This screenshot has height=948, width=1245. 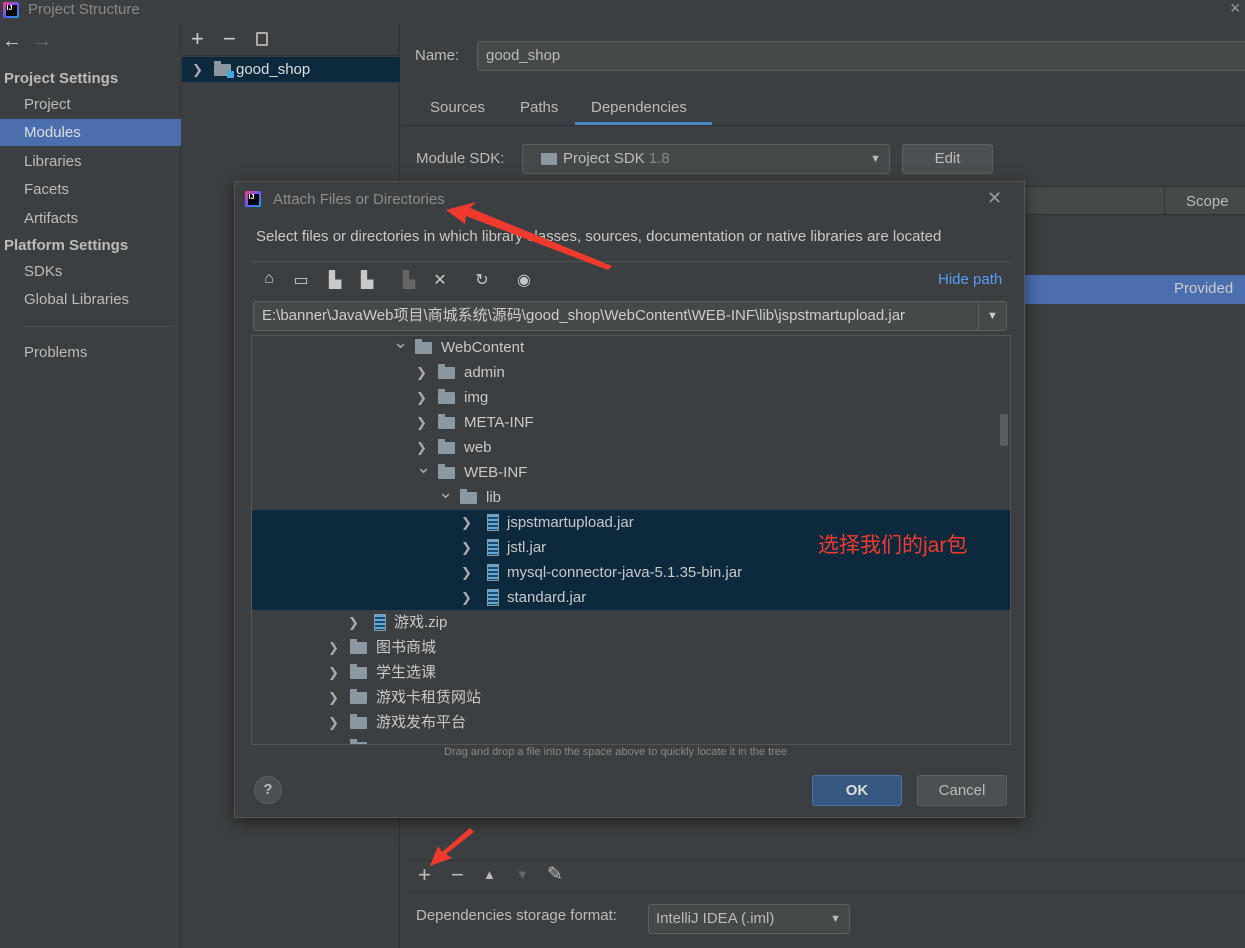 What do you see at coordinates (521, 534) in the screenshot?
I see `annotation-arrows` at bounding box center [521, 534].